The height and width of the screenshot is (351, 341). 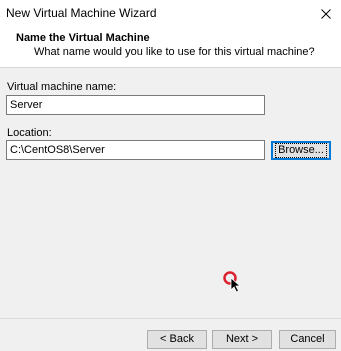 What do you see at coordinates (62, 87) in the screenshot?
I see `vm-name-label: Virtual machine name:` at bounding box center [62, 87].